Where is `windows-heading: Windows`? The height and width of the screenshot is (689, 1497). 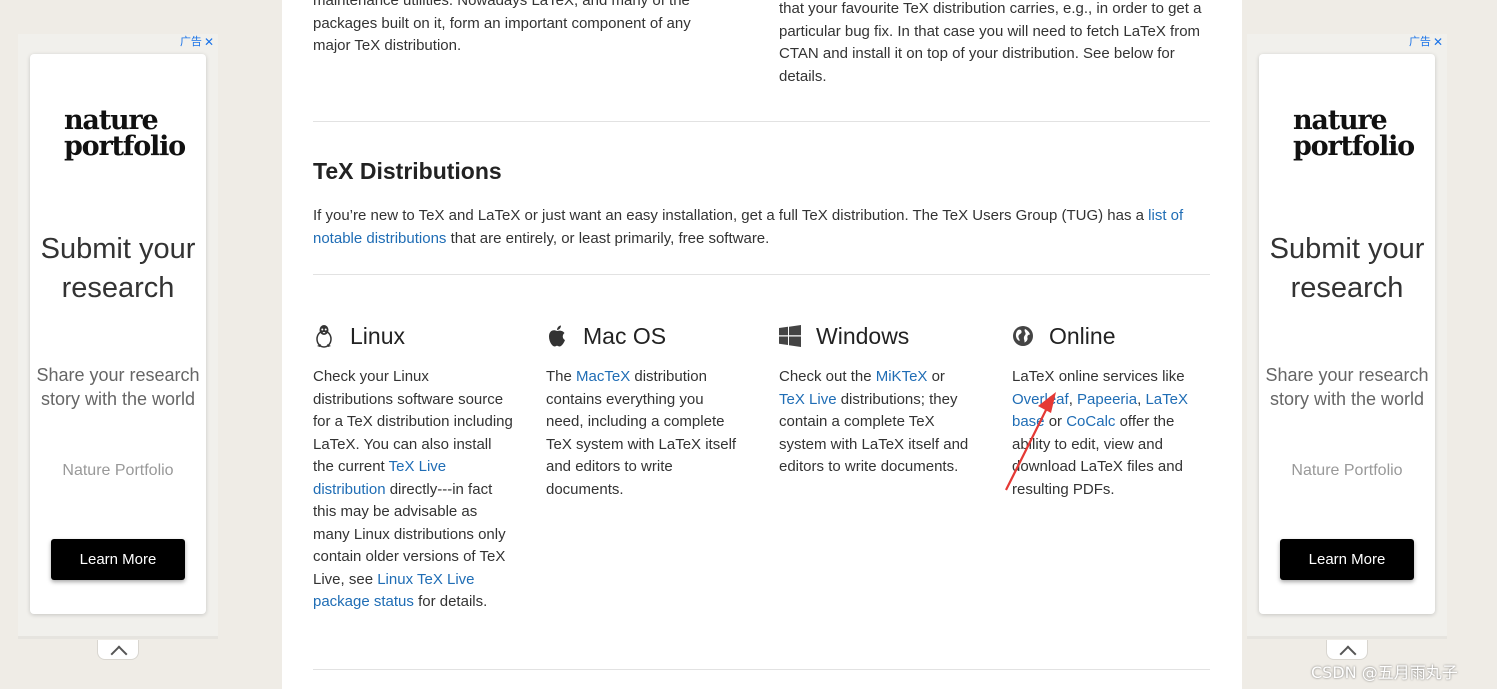 windows-heading: Windows is located at coordinates (876, 336).